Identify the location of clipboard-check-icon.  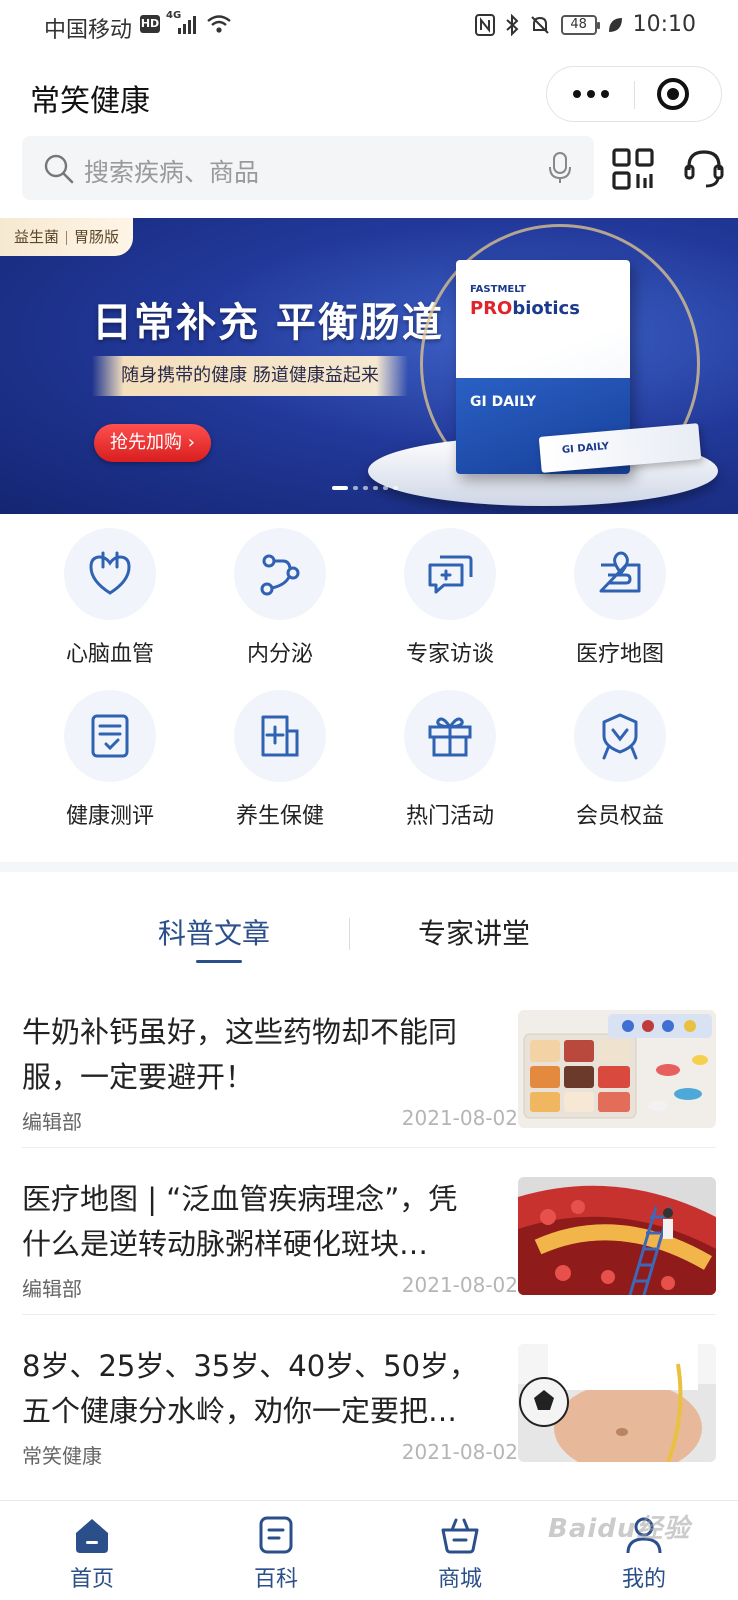
(110, 736).